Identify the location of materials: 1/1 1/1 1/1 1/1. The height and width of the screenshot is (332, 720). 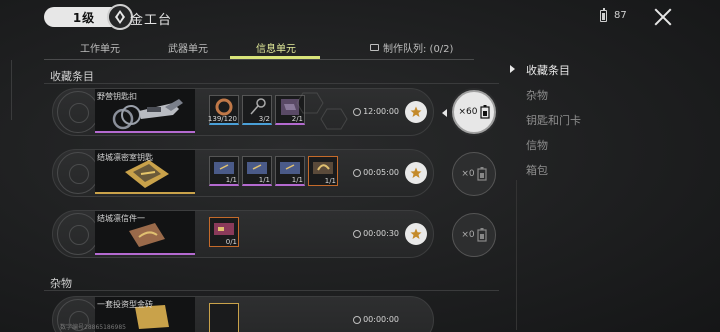
(273, 171).